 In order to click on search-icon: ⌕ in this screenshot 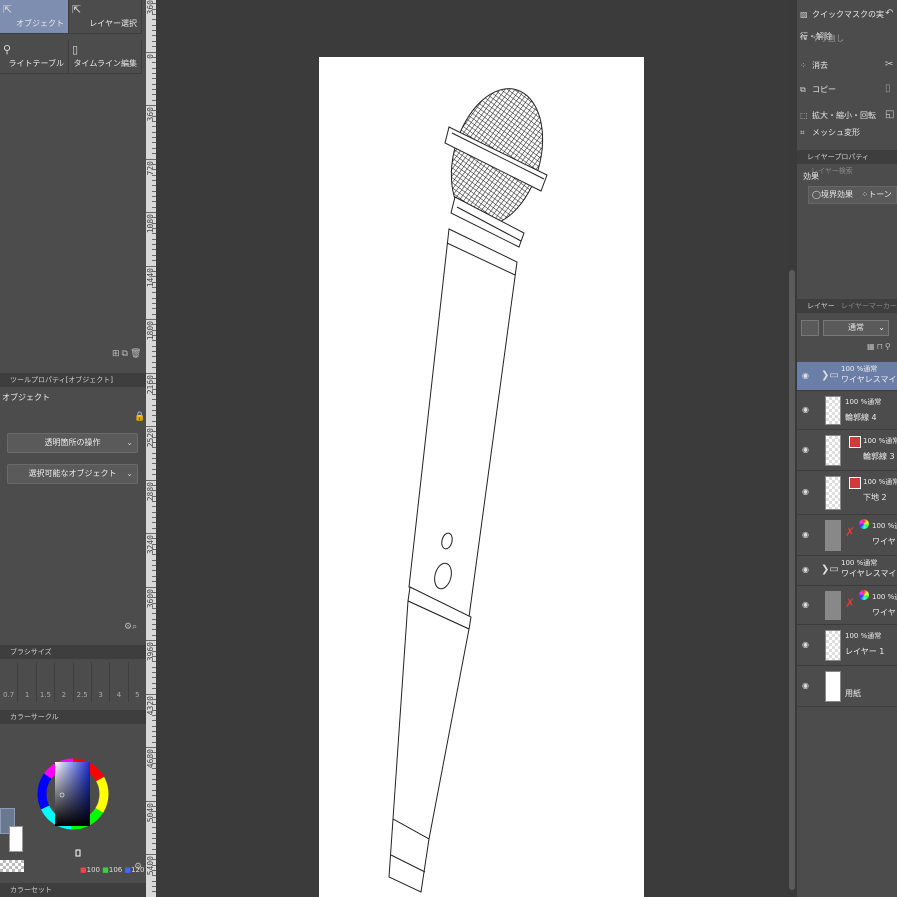, I will do `click(134, 627)`.